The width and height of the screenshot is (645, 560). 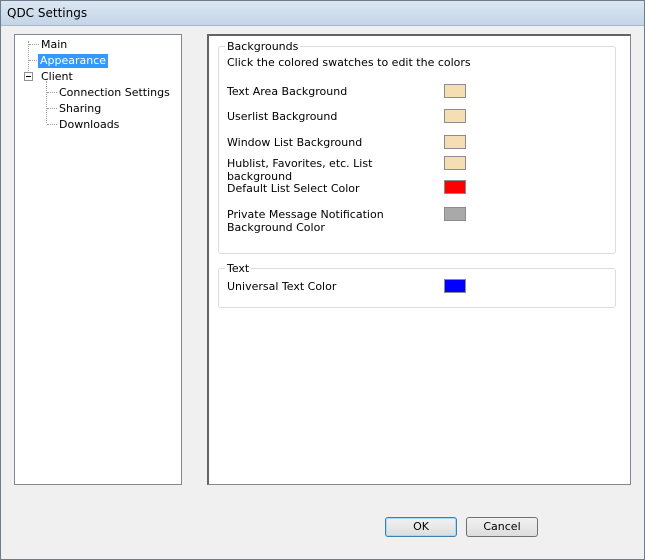 What do you see at coordinates (455, 116) in the screenshot?
I see `userlist-background-swatch` at bounding box center [455, 116].